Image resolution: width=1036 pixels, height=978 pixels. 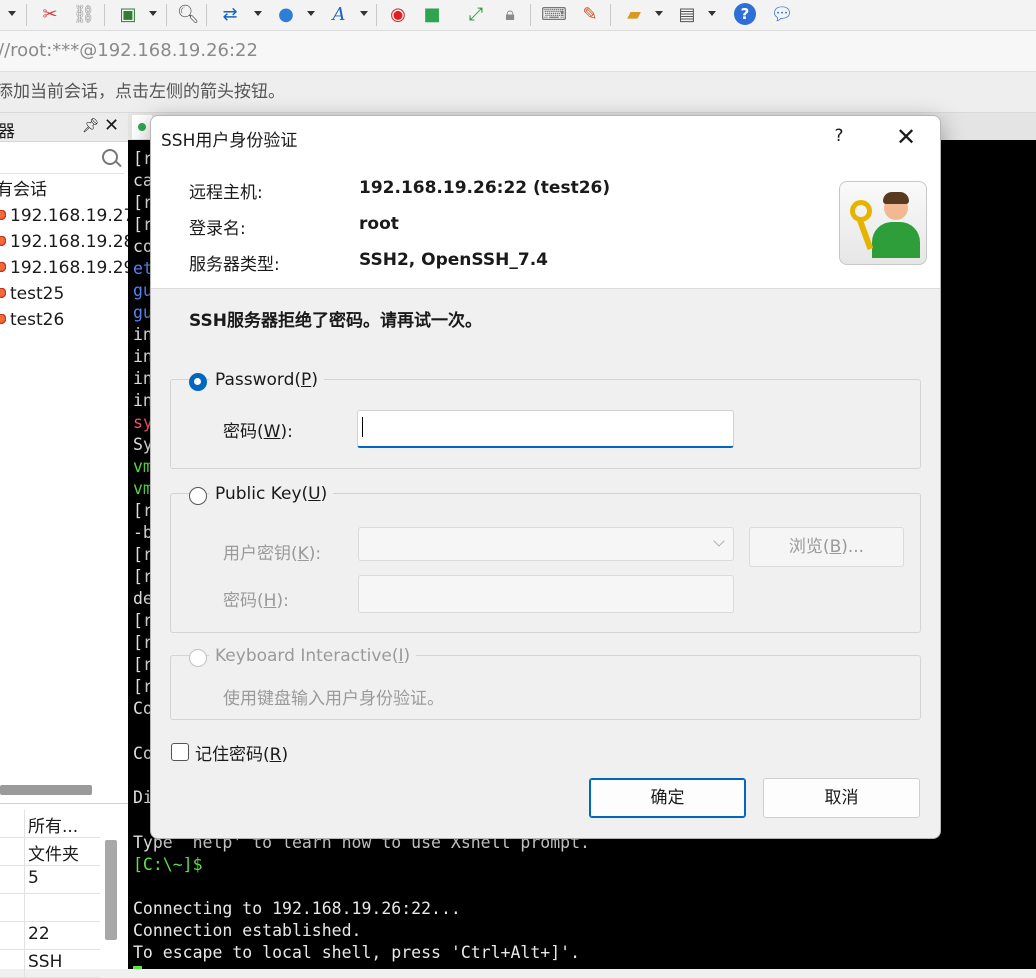 I want to click on server-type-value: SSH2, OpenSSH_7.4, so click(x=453, y=260).